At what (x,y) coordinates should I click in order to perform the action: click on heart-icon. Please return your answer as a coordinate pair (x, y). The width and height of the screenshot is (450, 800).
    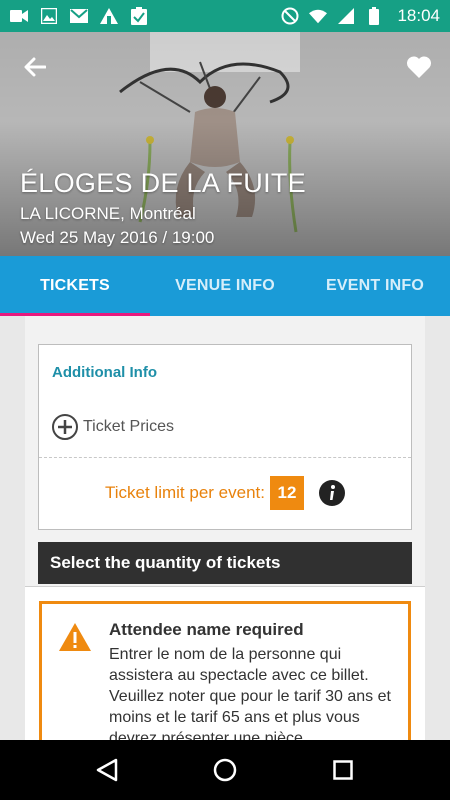
    Looking at the image, I should click on (419, 67).